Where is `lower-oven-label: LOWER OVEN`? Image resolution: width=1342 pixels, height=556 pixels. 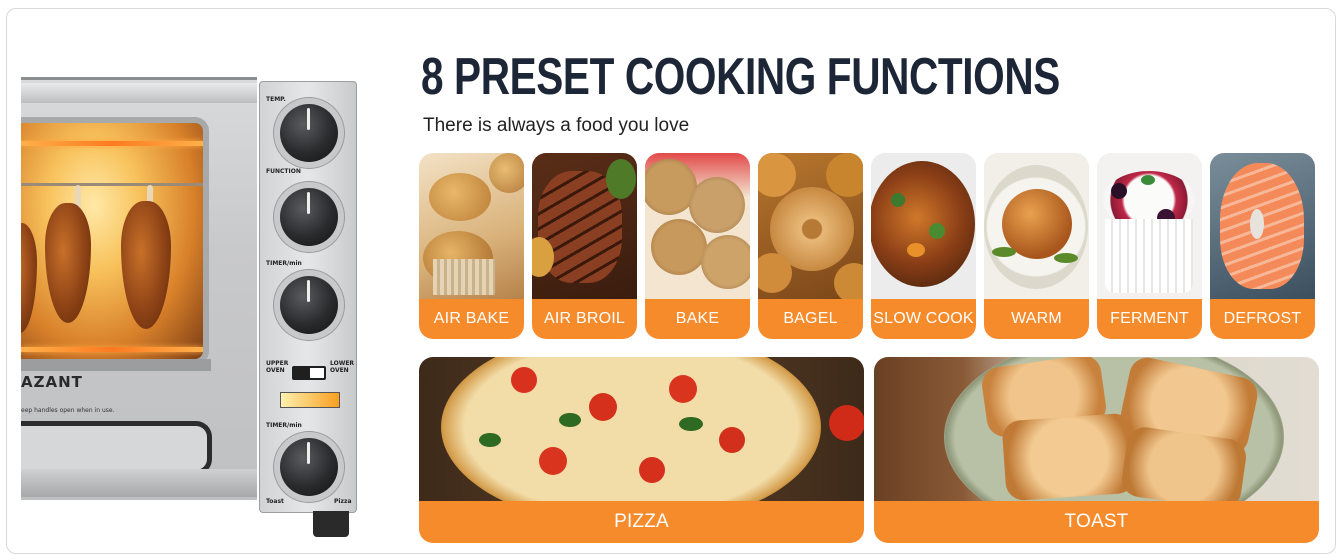
lower-oven-label: LOWER OVEN is located at coordinates (342, 367).